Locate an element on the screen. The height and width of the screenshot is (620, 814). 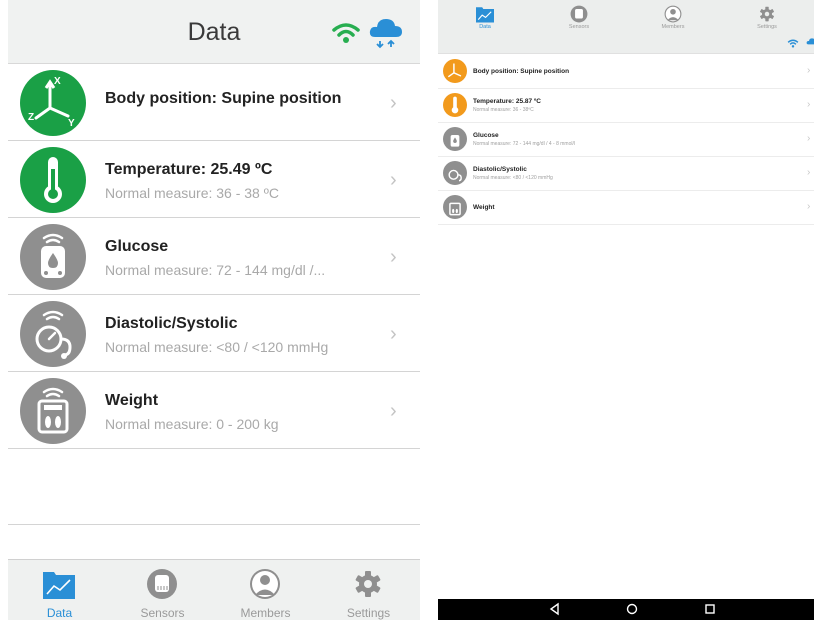
list-item-title: Temperature: 25.87 ºC is located at coordinates (507, 101).